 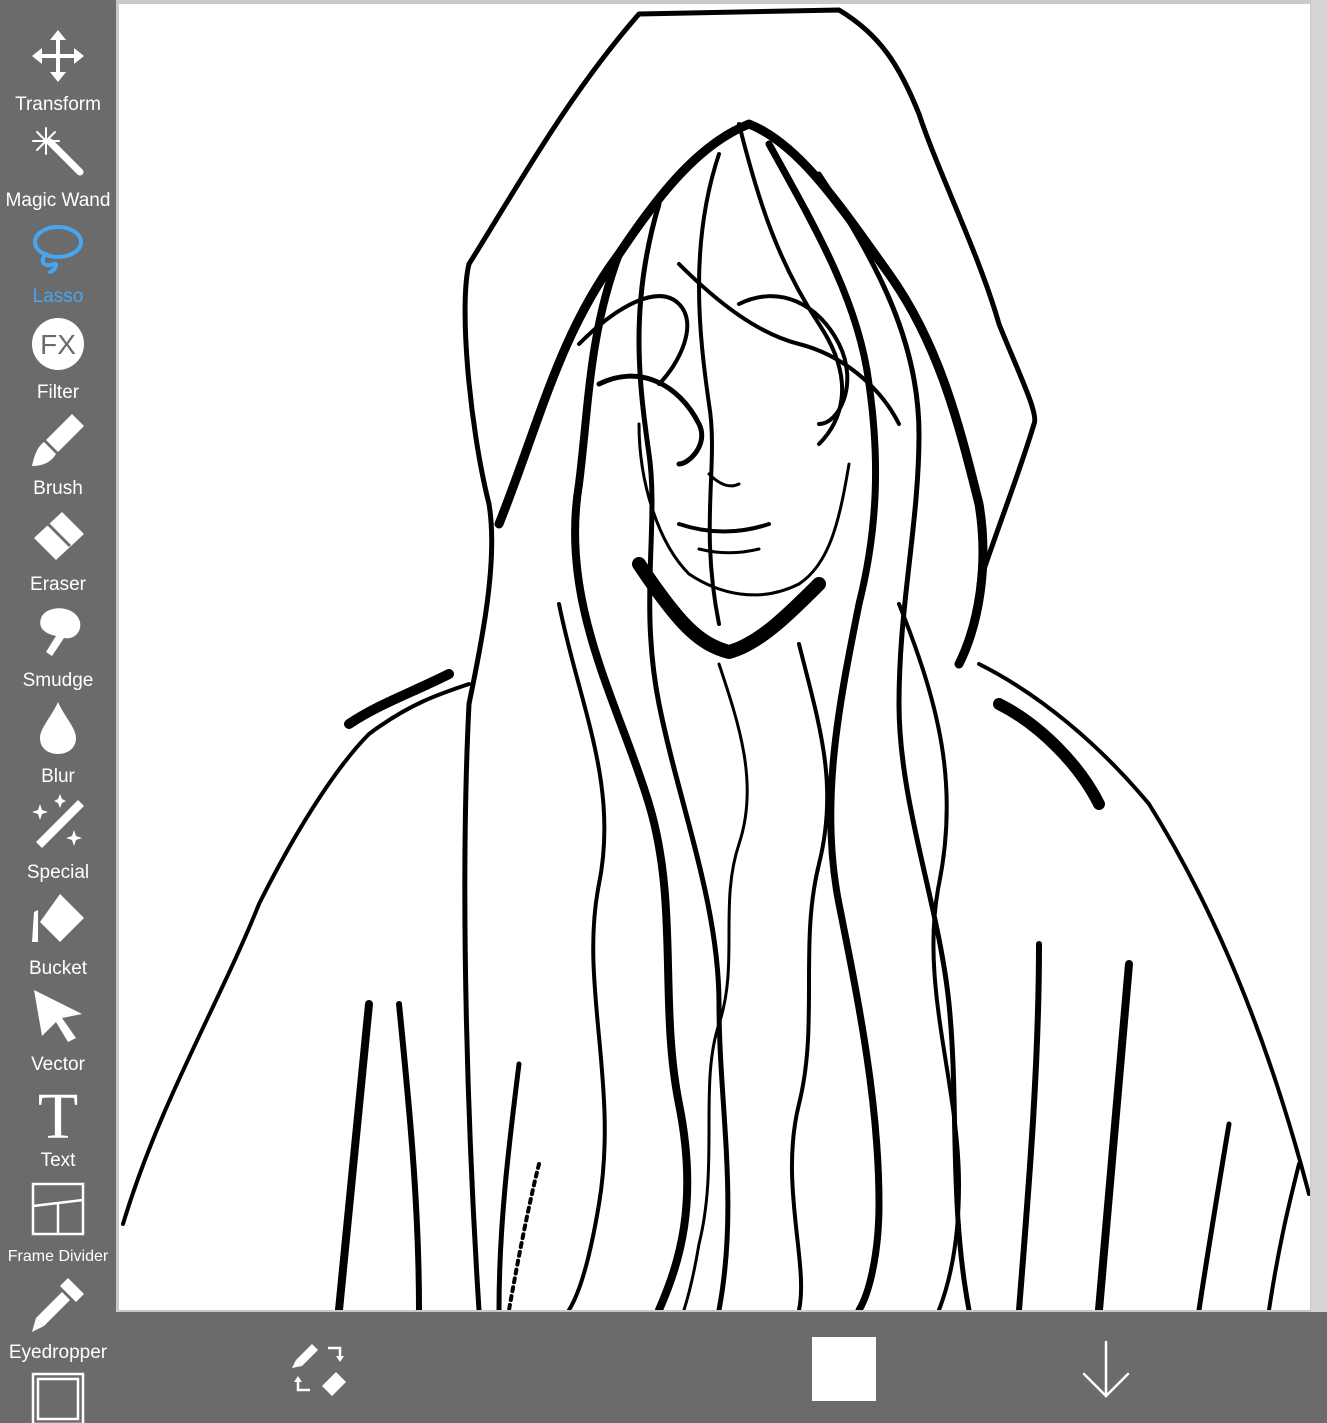 I want to click on svg-text: T, so click(x=58, y=1113).